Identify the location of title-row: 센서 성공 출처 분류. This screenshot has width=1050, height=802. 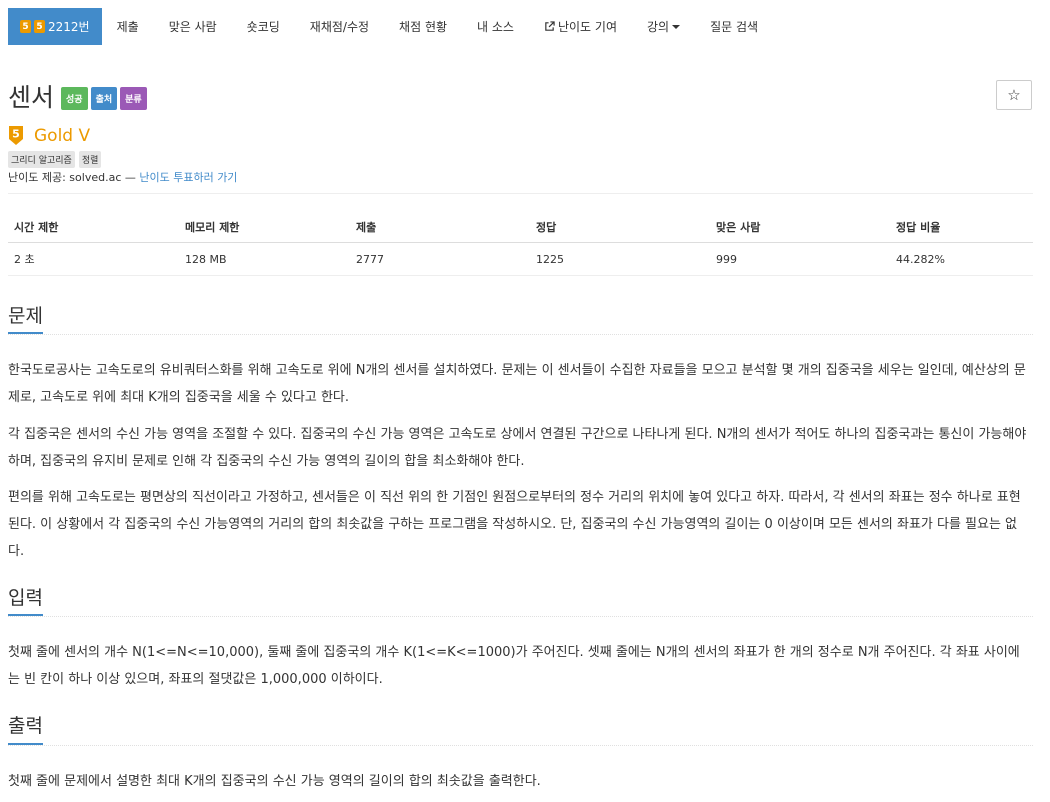
(79, 96).